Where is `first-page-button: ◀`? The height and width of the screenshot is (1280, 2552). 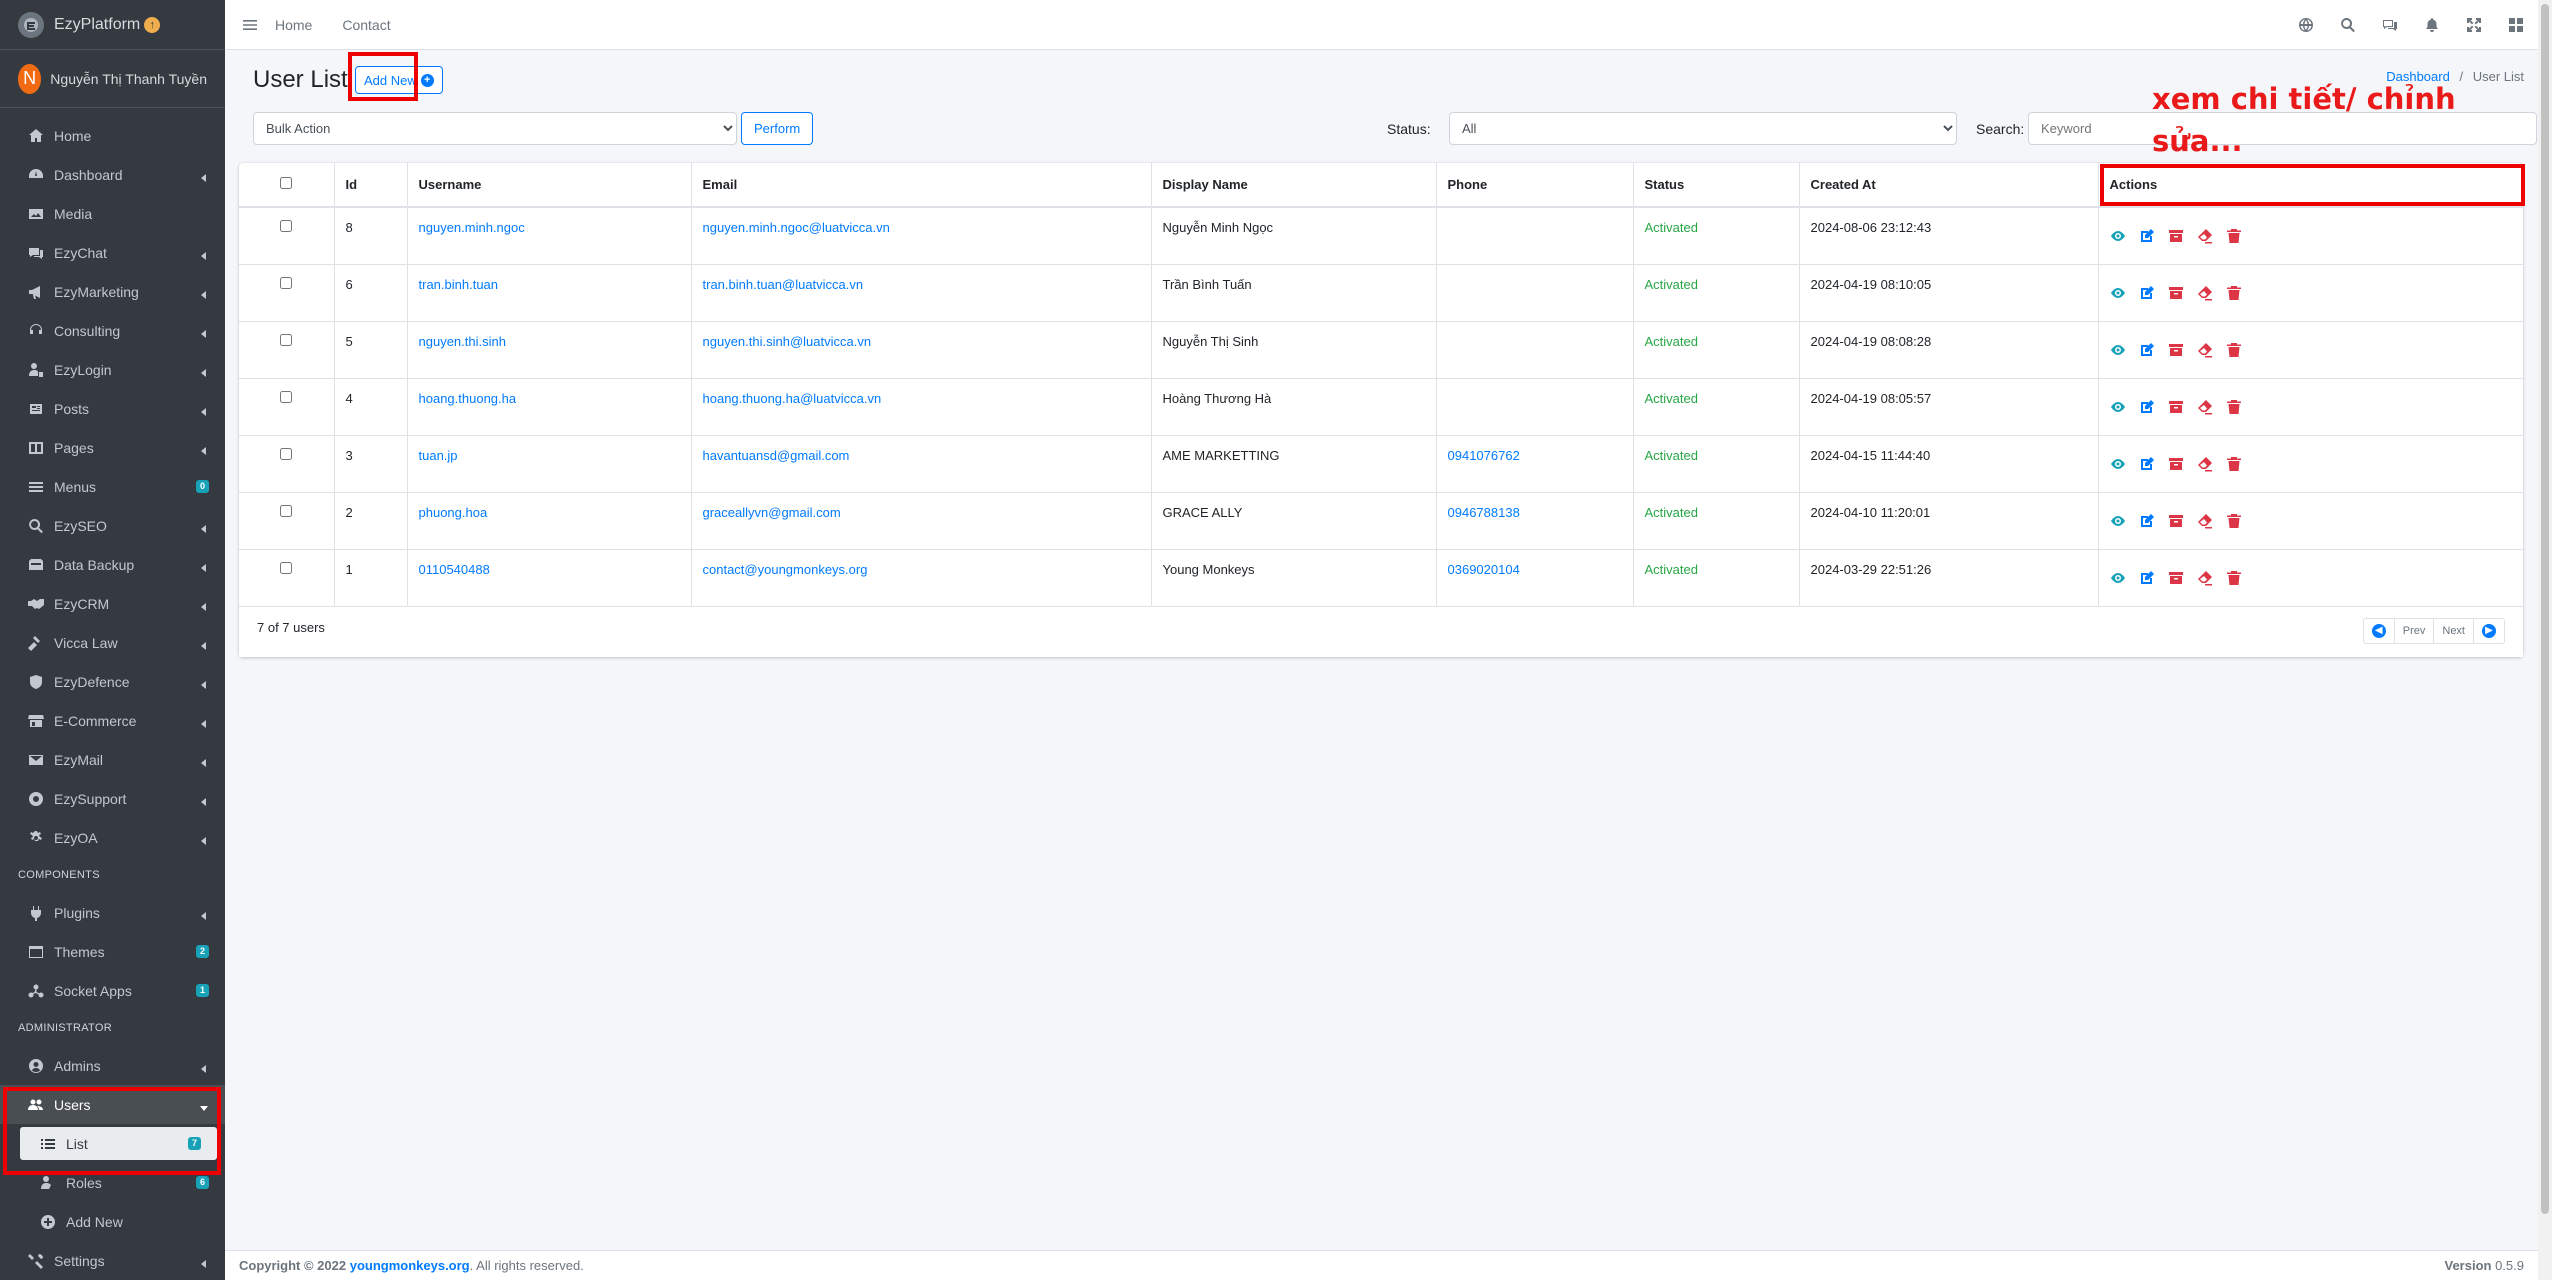 first-page-button: ◀ is located at coordinates (2379, 630).